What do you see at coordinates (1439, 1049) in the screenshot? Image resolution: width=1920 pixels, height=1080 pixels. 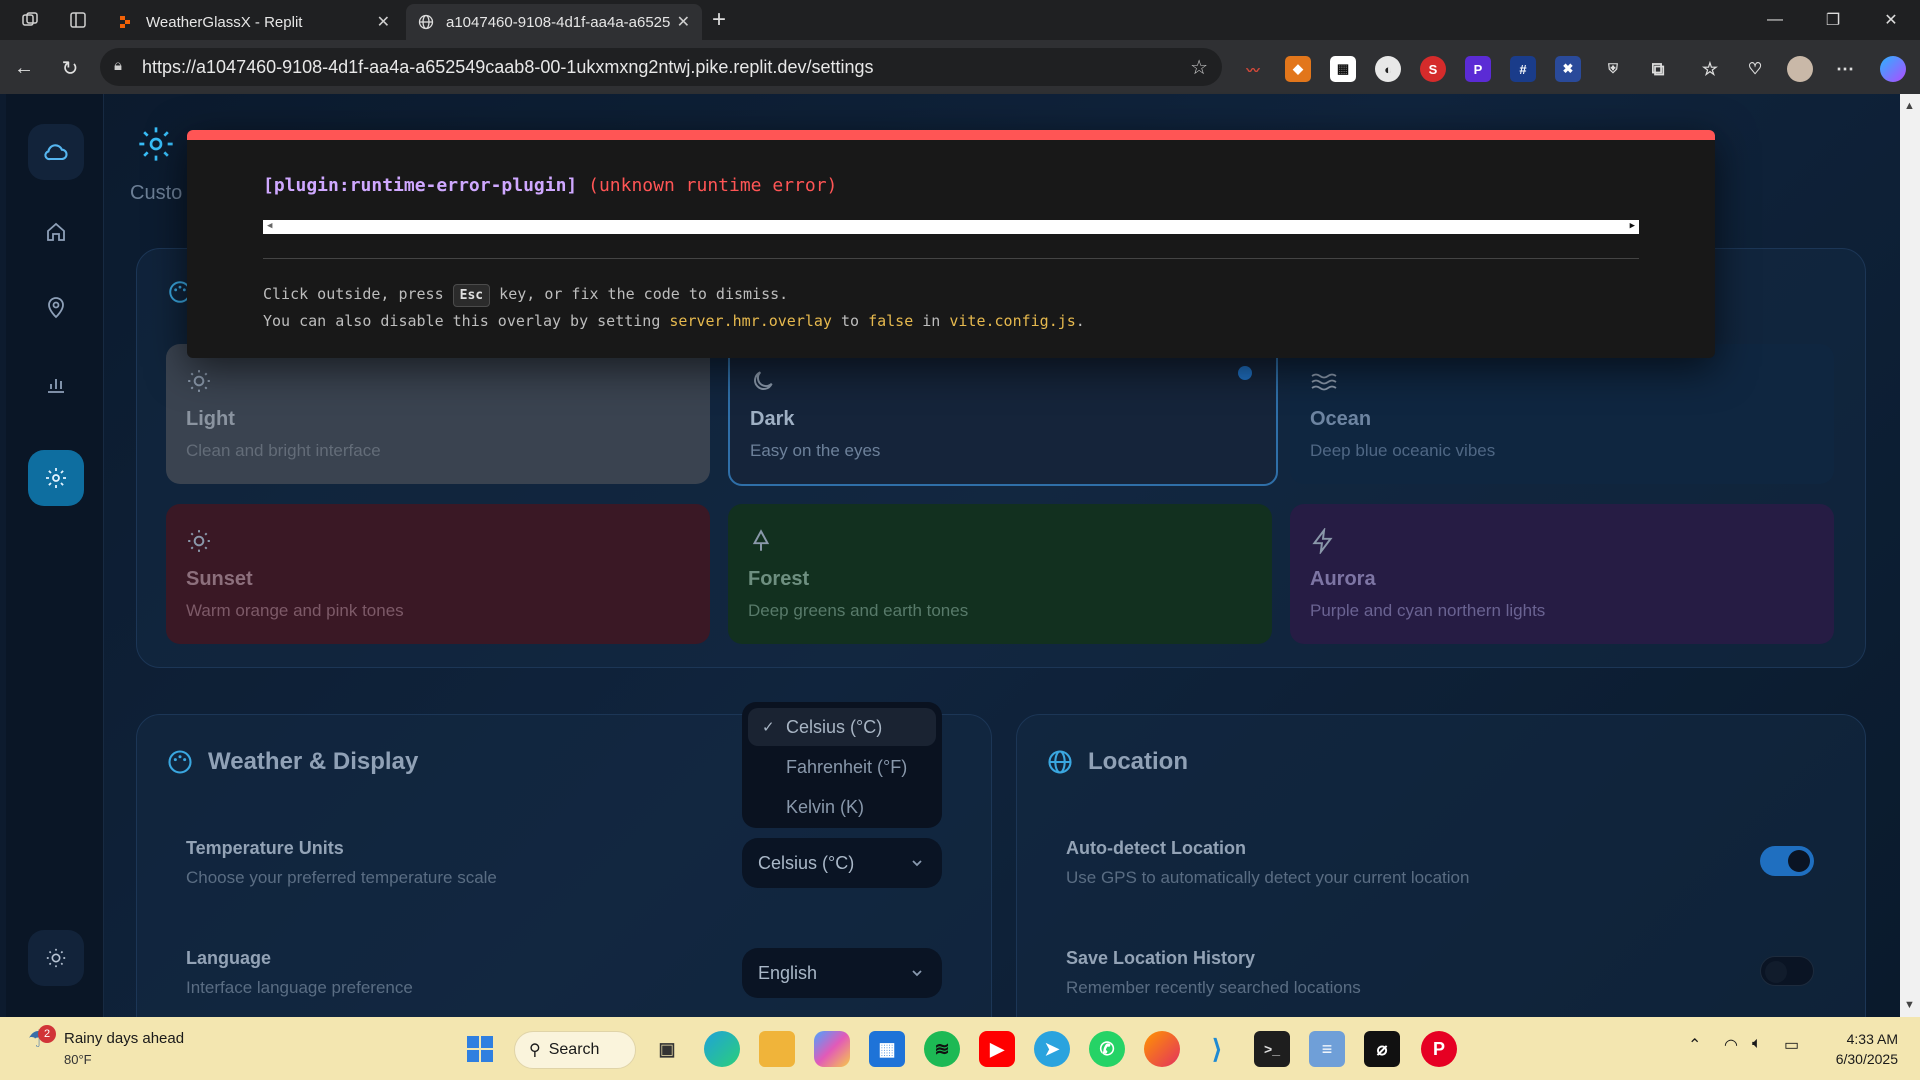 I see `pinterest-icon: P` at bounding box center [1439, 1049].